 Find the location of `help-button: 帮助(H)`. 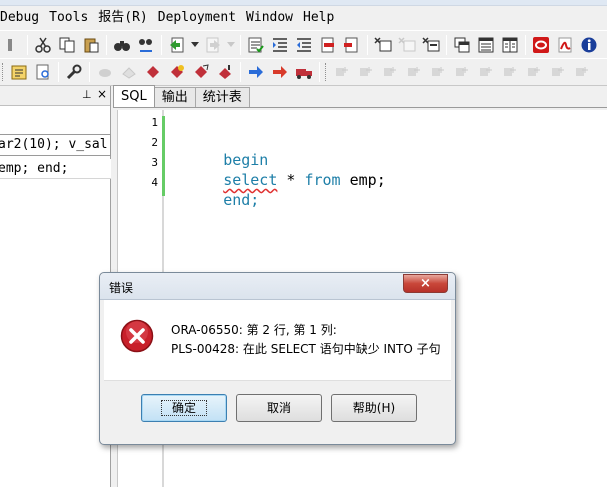

help-button: 帮助(H) is located at coordinates (374, 408).